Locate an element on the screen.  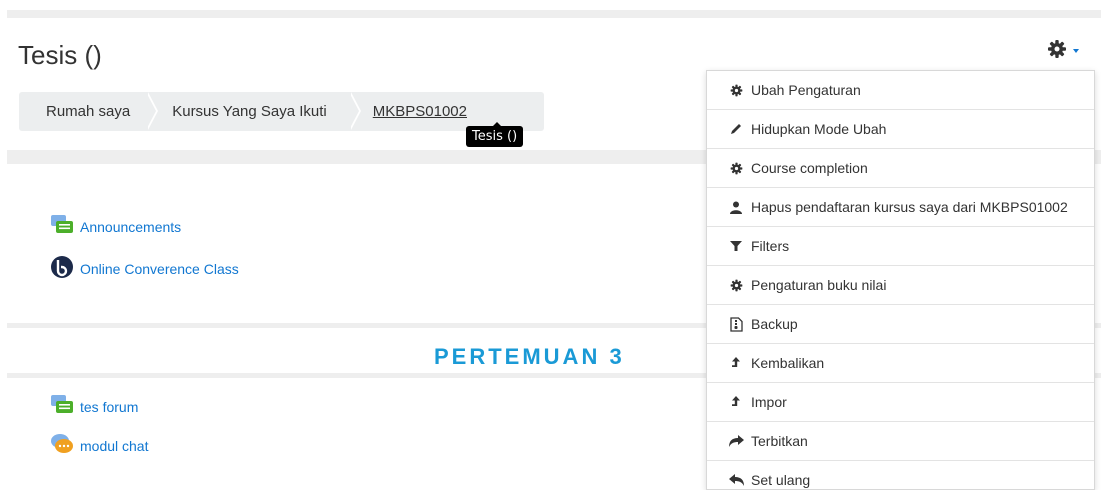
bigbluebutton-icon is located at coordinates (62, 268).